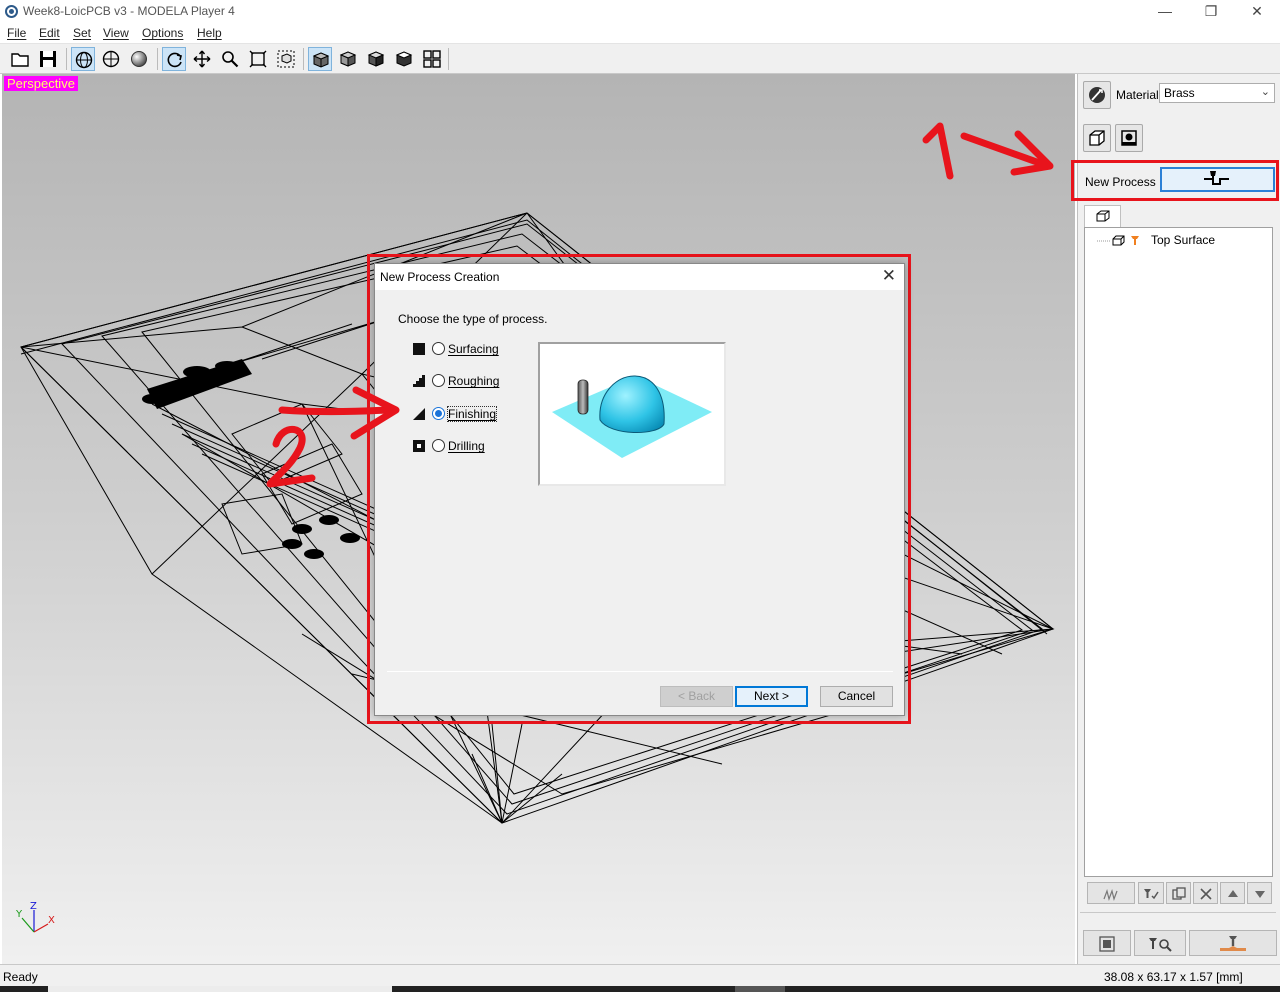 This screenshot has width=1280, height=992. I want to click on app-icon, so click(11, 11).